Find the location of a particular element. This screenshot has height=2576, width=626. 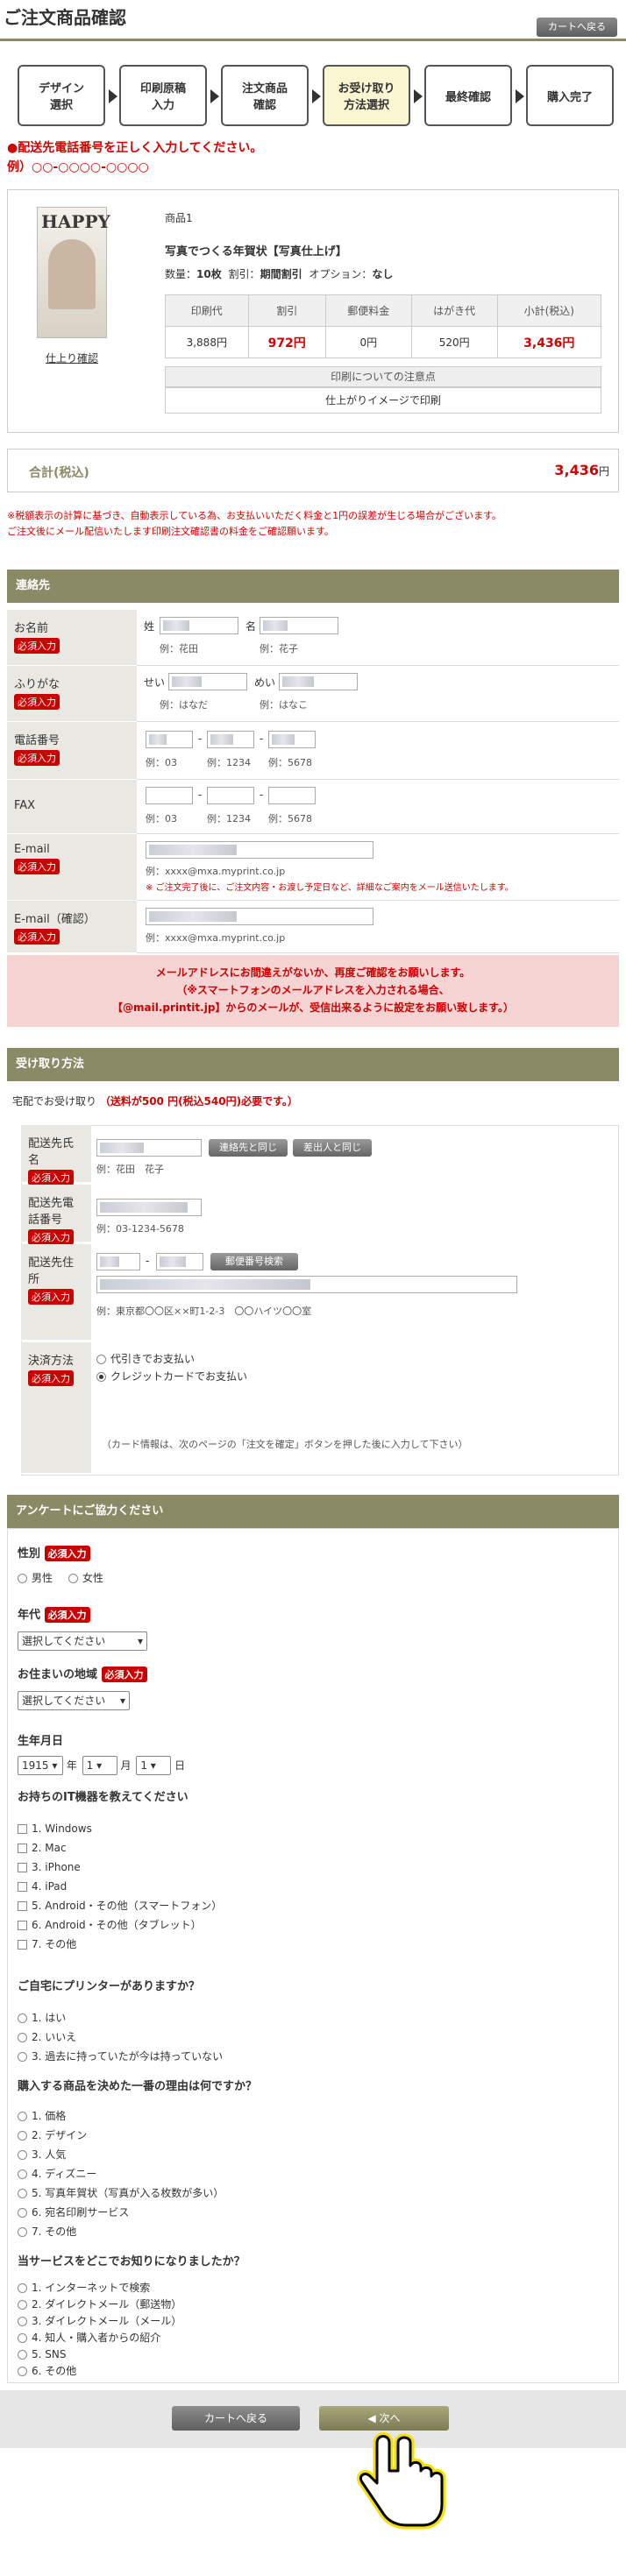

recipient-name-label: 配送先氏名 必須入力 is located at coordinates (56, 1155).